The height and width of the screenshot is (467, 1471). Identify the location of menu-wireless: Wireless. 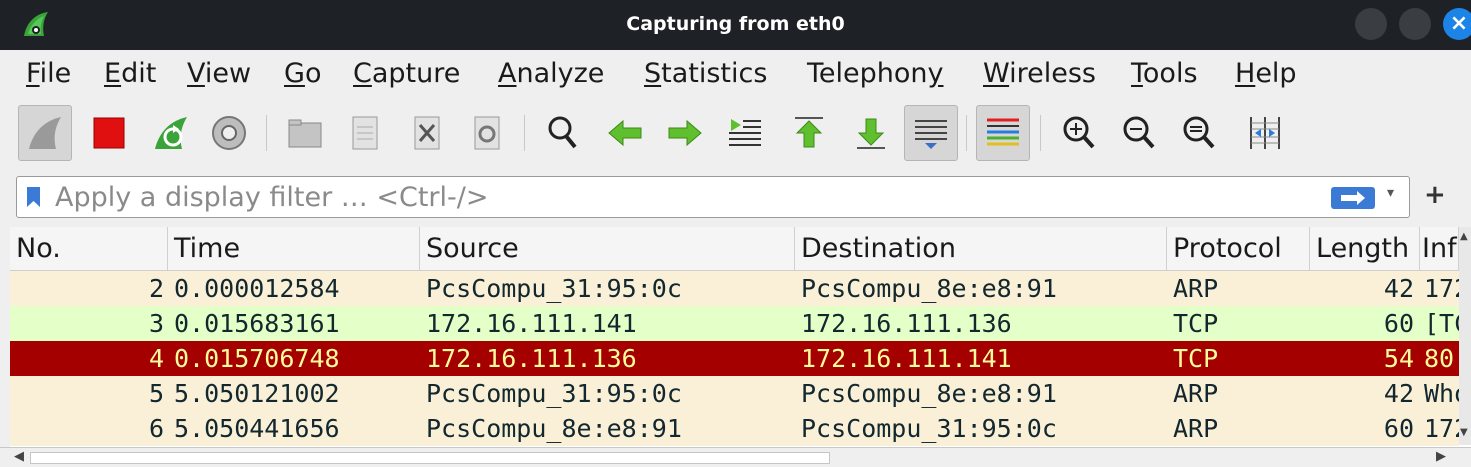
(1039, 73).